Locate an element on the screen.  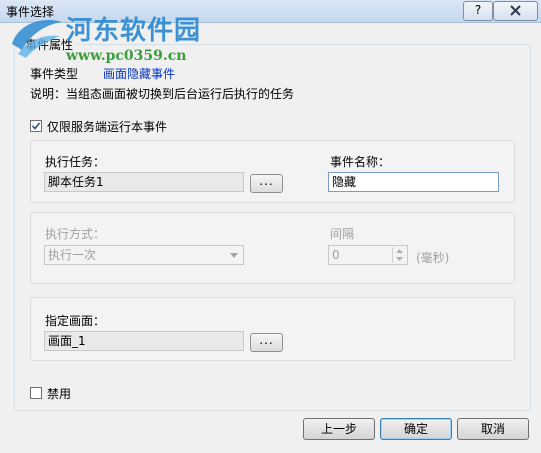
event-name-label: 事件名称： is located at coordinates (360, 162).